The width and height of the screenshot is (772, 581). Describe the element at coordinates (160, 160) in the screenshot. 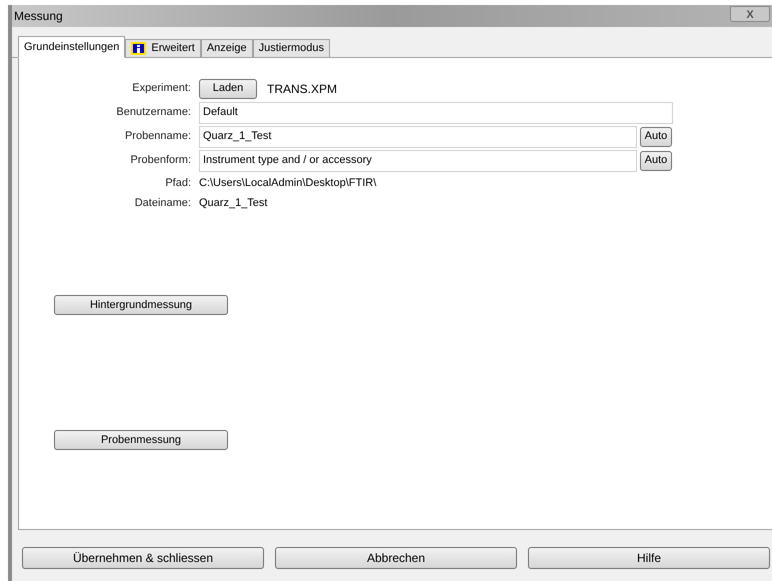

I see `field-label: Probenform:` at that location.